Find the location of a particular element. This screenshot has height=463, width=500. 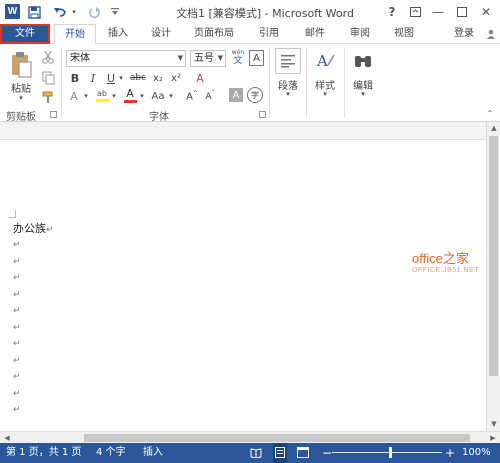

vertical-scroll-thumb is located at coordinates (493, 256).